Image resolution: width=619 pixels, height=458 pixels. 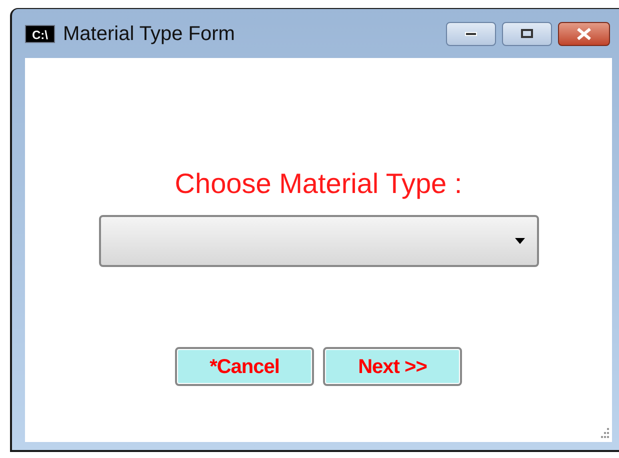 I want to click on close-icon, so click(x=584, y=34).